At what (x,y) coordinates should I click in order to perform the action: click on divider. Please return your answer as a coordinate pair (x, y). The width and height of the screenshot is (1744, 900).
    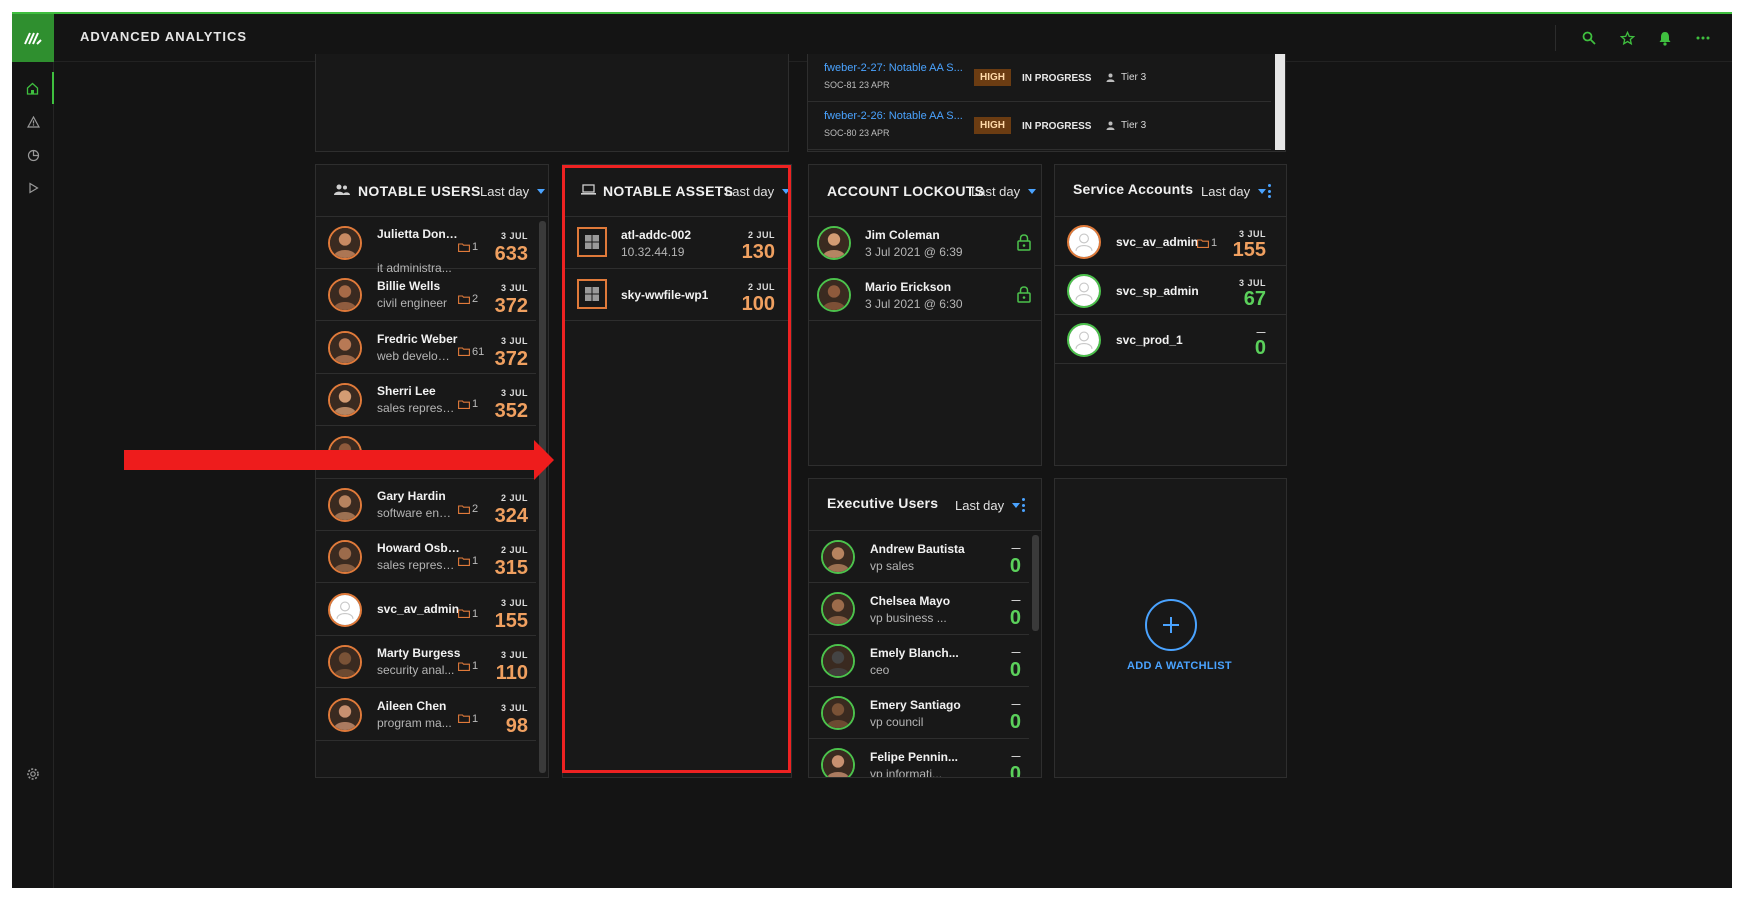
    Looking at the image, I should click on (1555, 38).